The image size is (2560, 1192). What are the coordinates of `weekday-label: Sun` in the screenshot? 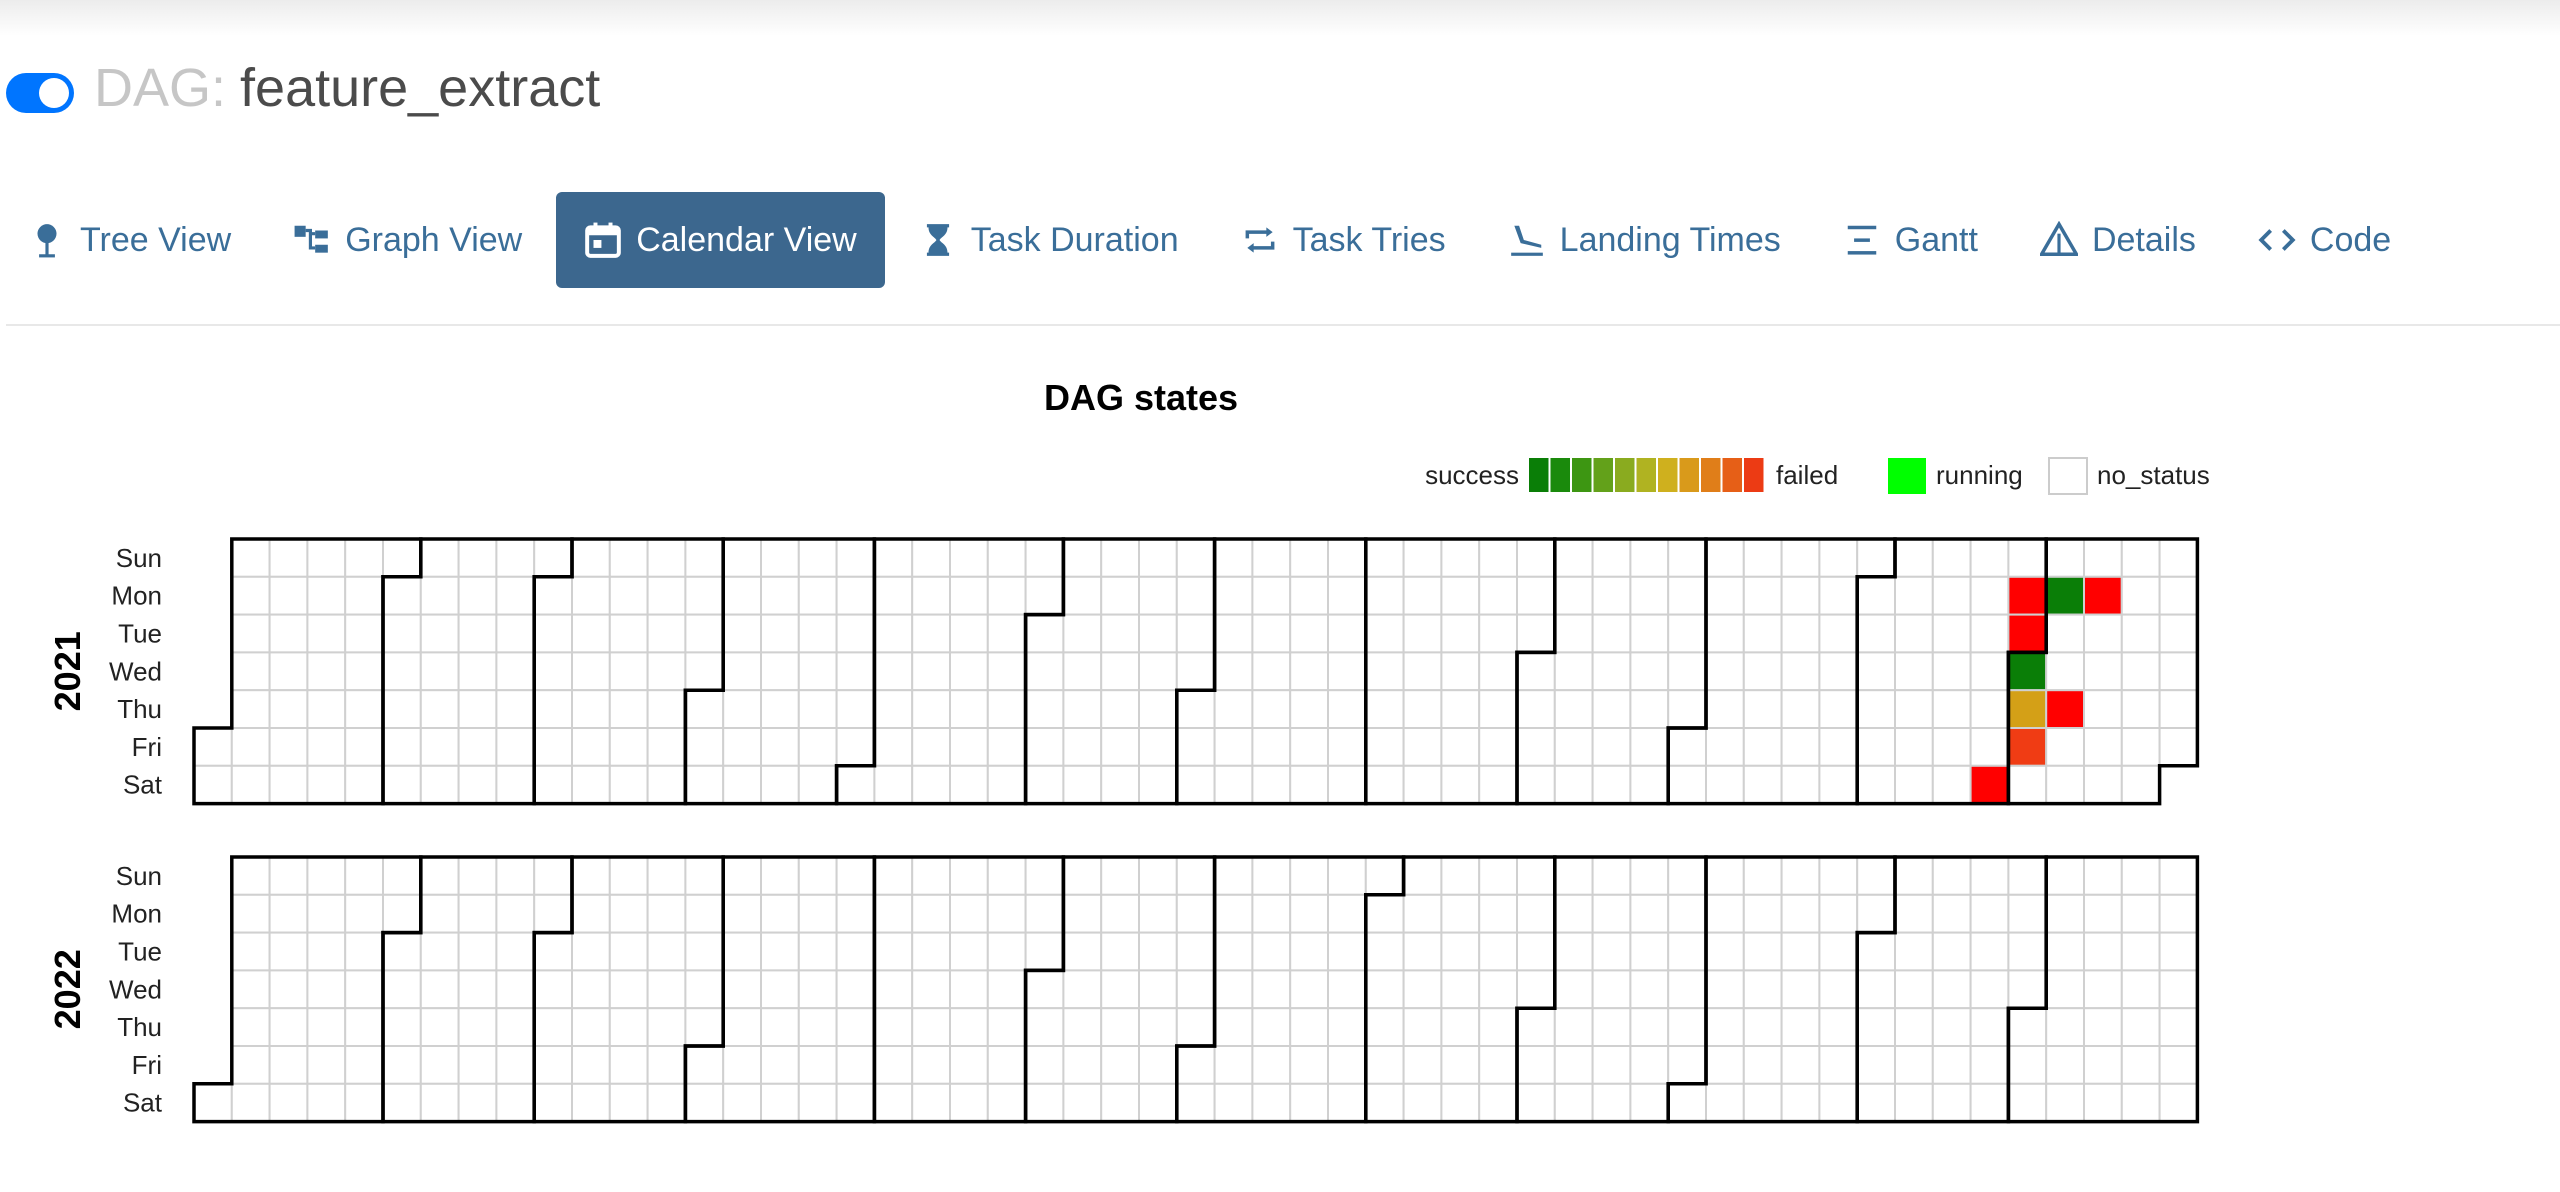 It's located at (139, 876).